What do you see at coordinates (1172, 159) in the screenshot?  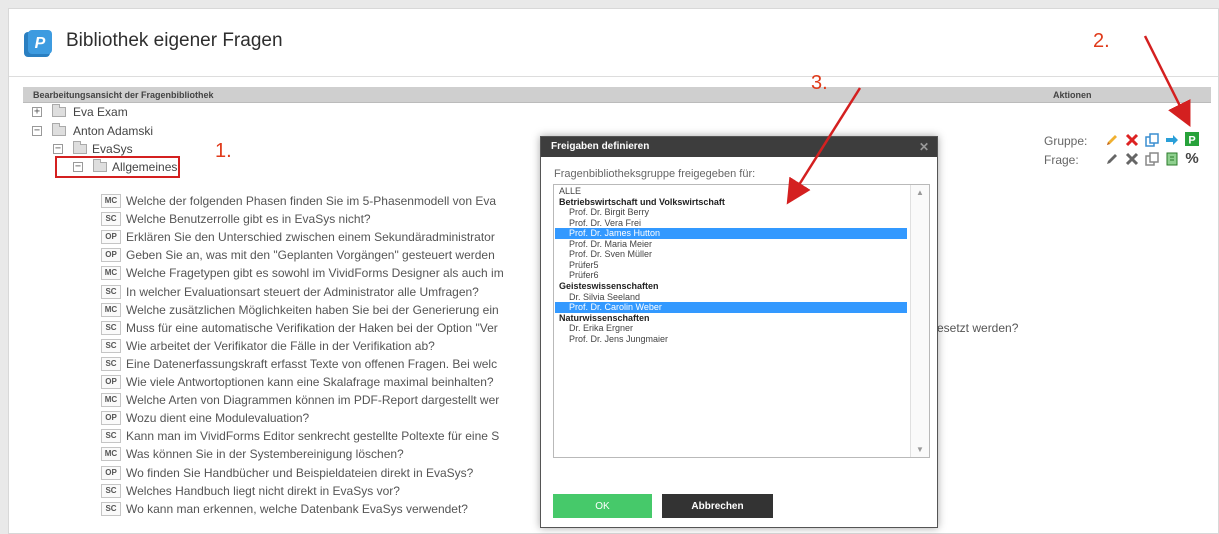 I see `question-move-icon` at bounding box center [1172, 159].